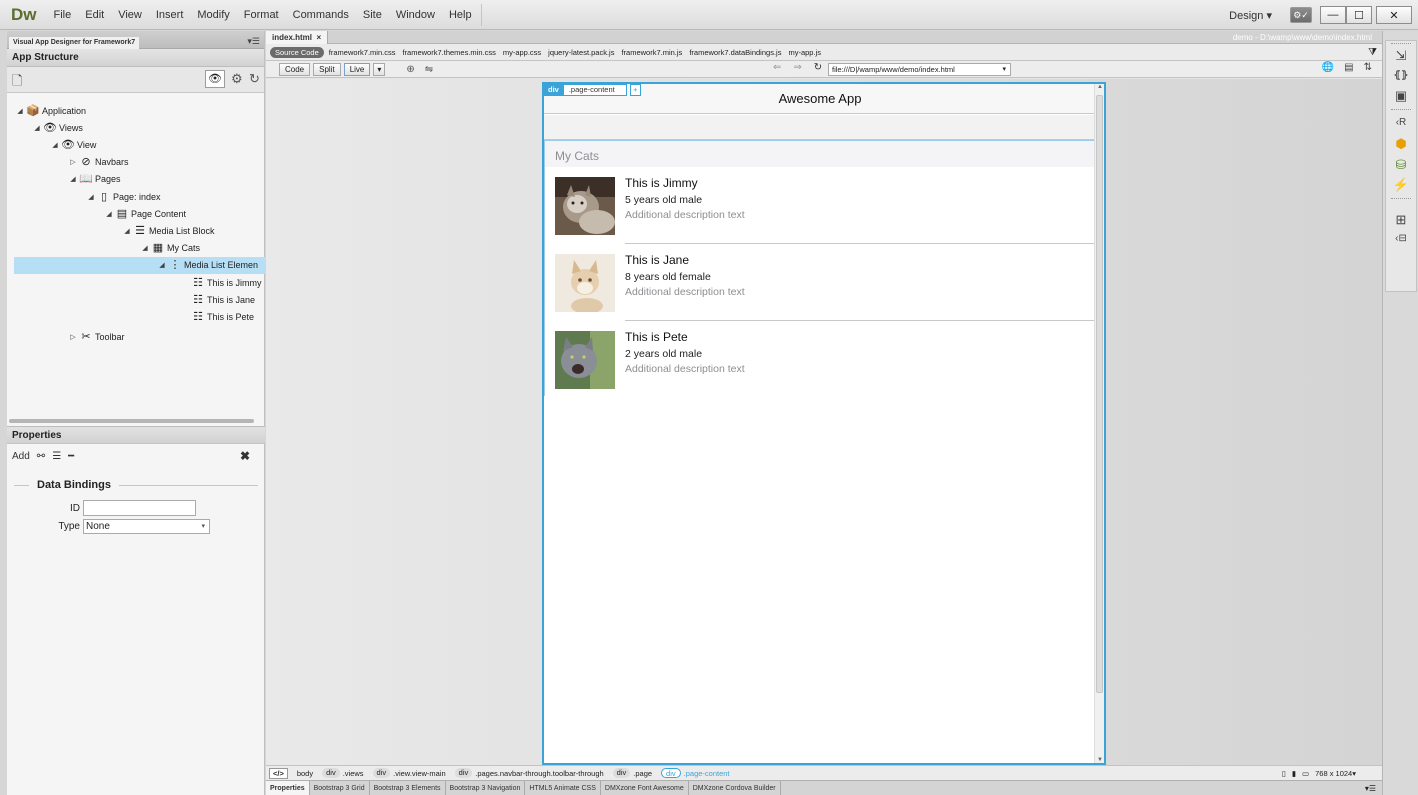  Describe the element at coordinates (1401, 165) in the screenshot. I see `database-icon: ⛁` at that location.